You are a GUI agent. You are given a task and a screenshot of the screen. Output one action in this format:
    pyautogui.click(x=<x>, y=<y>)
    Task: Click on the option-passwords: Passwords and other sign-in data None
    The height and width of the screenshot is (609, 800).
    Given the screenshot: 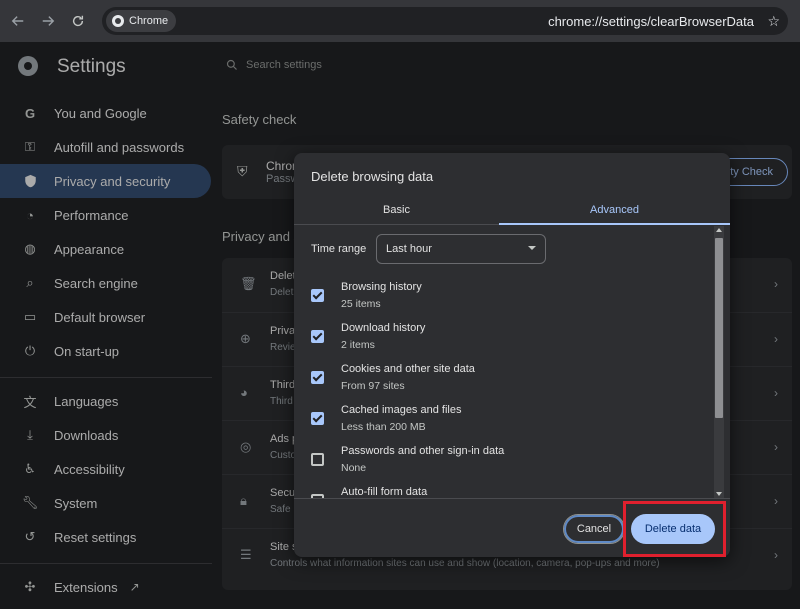 What is the action you would take?
    pyautogui.click(x=504, y=462)
    